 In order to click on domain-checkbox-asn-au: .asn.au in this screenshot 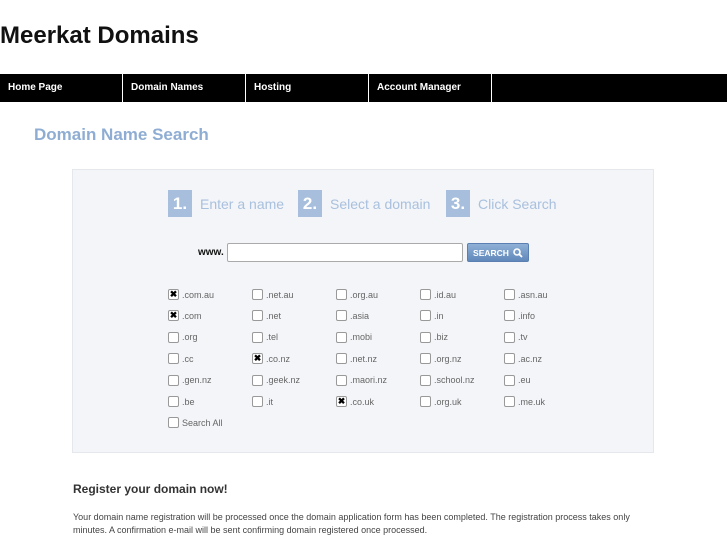, I will do `click(526, 294)`.